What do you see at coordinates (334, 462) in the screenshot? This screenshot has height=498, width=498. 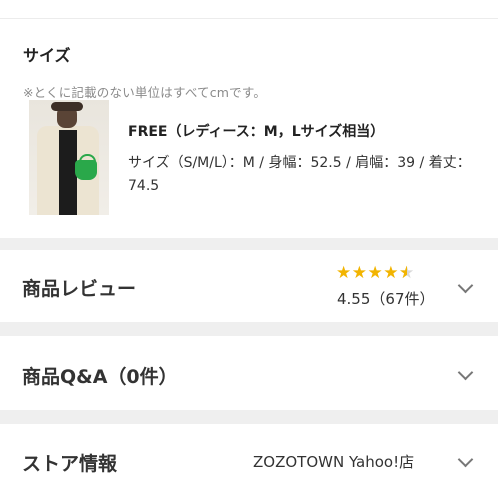 I see `store-name: ZOZOTOWN Yahoo!店` at bounding box center [334, 462].